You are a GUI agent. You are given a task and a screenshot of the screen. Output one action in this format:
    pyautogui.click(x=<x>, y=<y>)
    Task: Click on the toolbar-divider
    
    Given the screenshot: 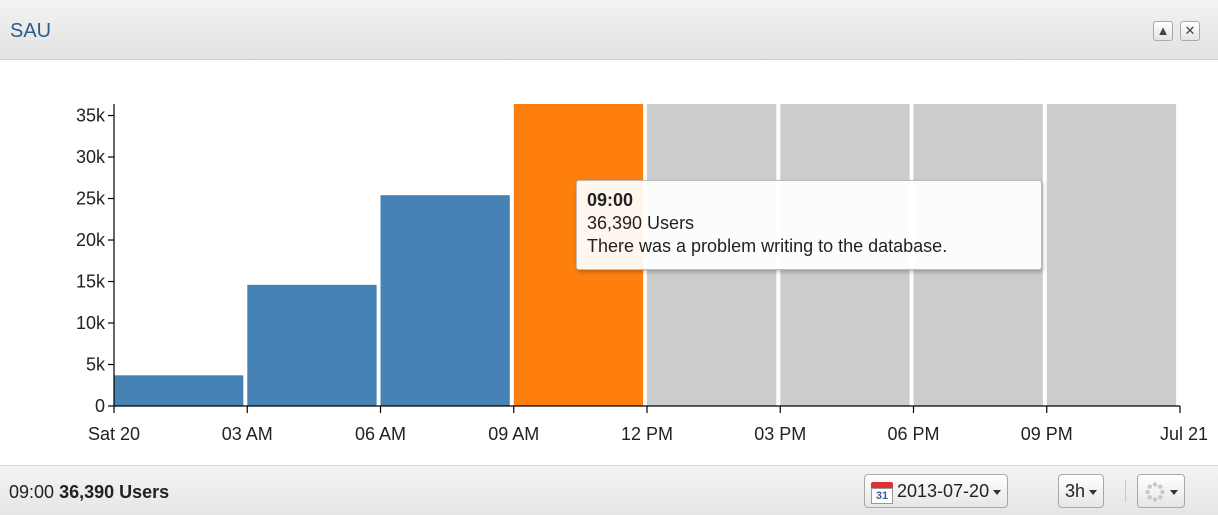 What is the action you would take?
    pyautogui.click(x=1125, y=491)
    